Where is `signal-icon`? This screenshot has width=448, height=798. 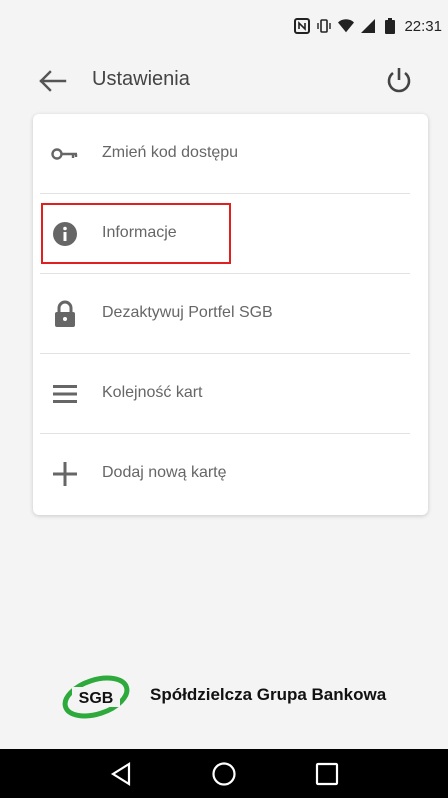 signal-icon is located at coordinates (368, 26).